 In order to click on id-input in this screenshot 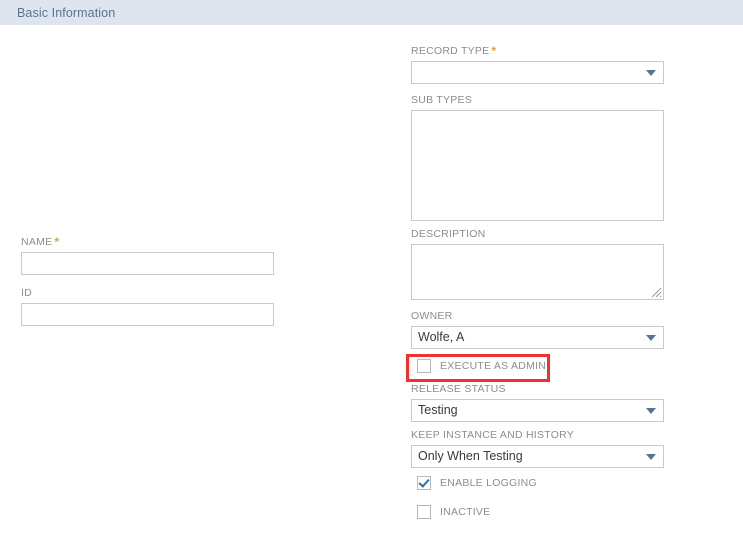, I will do `click(147, 314)`.